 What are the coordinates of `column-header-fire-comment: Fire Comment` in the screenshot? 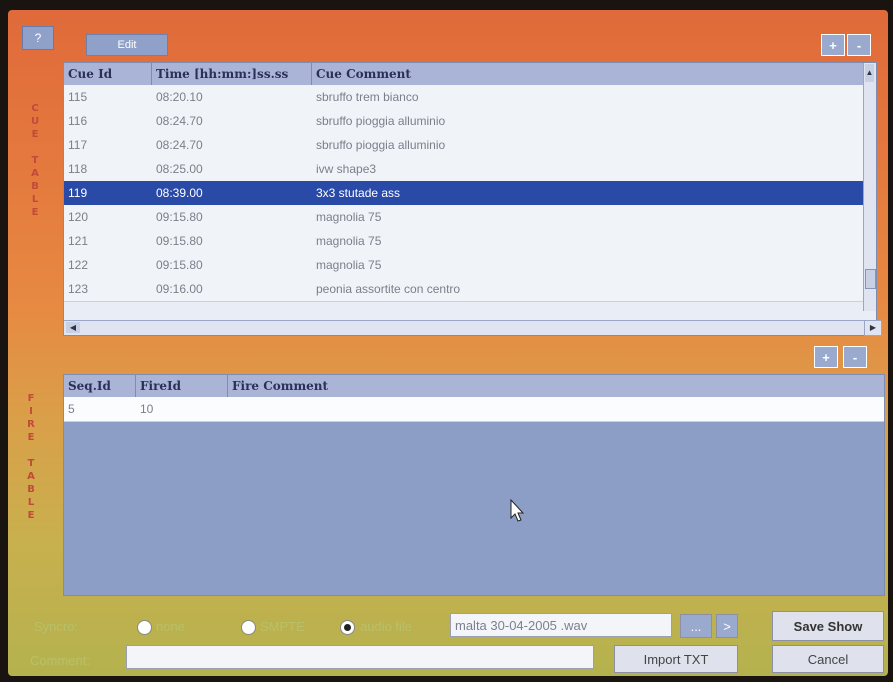 It's located at (556, 386).